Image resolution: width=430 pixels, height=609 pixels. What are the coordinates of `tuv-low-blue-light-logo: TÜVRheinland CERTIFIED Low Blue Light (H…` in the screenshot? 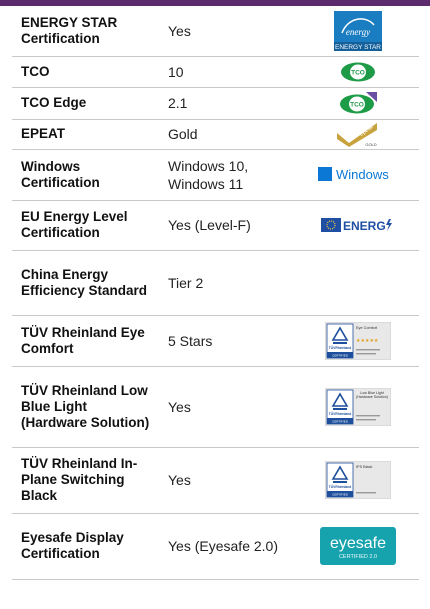 It's located at (358, 406).